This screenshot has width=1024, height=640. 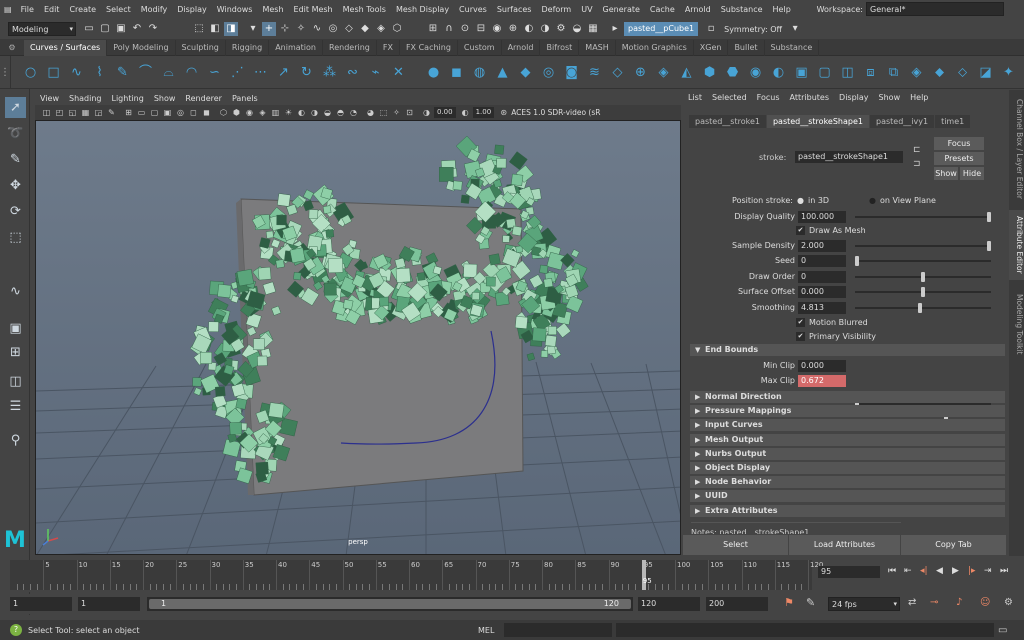 I want to click on display-quality-slider, so click(x=923, y=217).